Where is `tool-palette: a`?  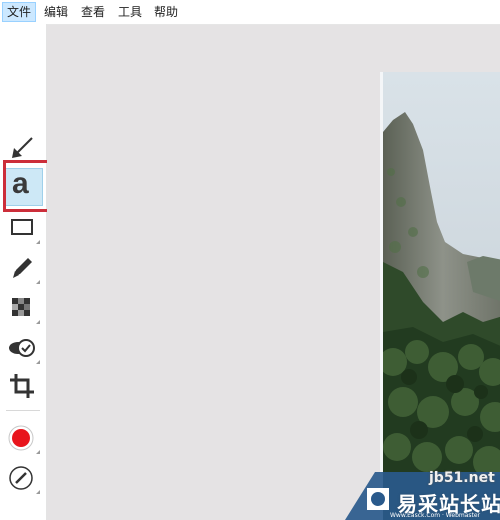
tool-palette: a is located at coordinates (23, 272).